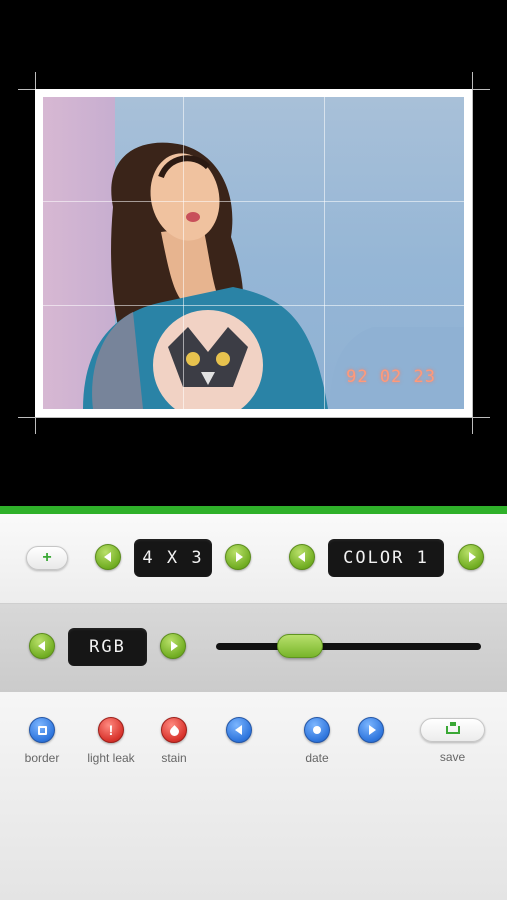  What do you see at coordinates (317, 758) in the screenshot?
I see `date-label: date` at bounding box center [317, 758].